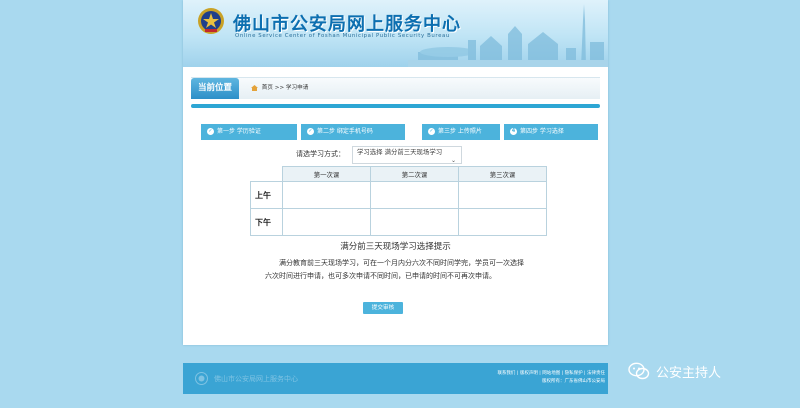 This screenshot has width=800, height=408. What do you see at coordinates (414, 174) in the screenshot?
I see `column-header: 第二次课` at bounding box center [414, 174].